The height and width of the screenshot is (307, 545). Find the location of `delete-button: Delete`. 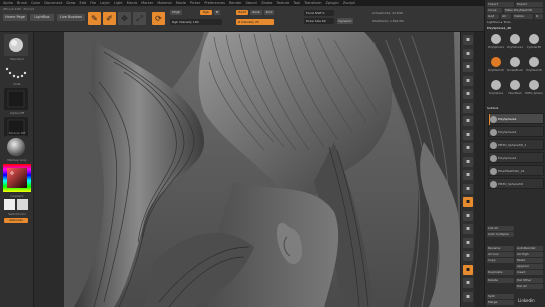

delete-button: Delete is located at coordinates (500, 280).